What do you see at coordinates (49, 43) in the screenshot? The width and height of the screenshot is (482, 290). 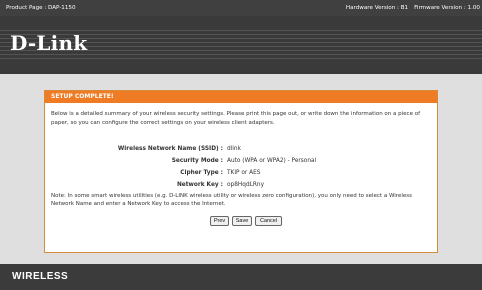 I see `dlink-logo: D-Link` at bounding box center [49, 43].